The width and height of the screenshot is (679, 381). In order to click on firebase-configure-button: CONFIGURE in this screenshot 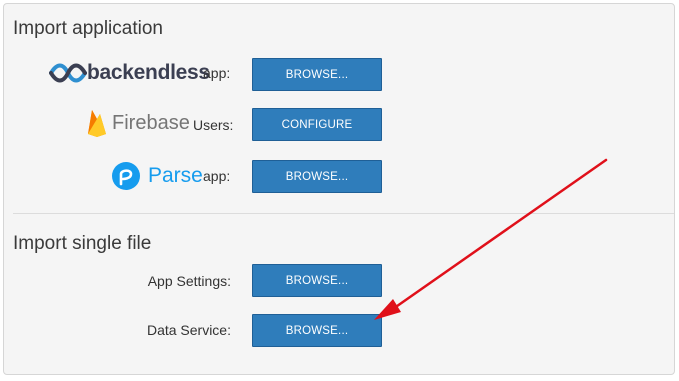, I will do `click(317, 124)`.